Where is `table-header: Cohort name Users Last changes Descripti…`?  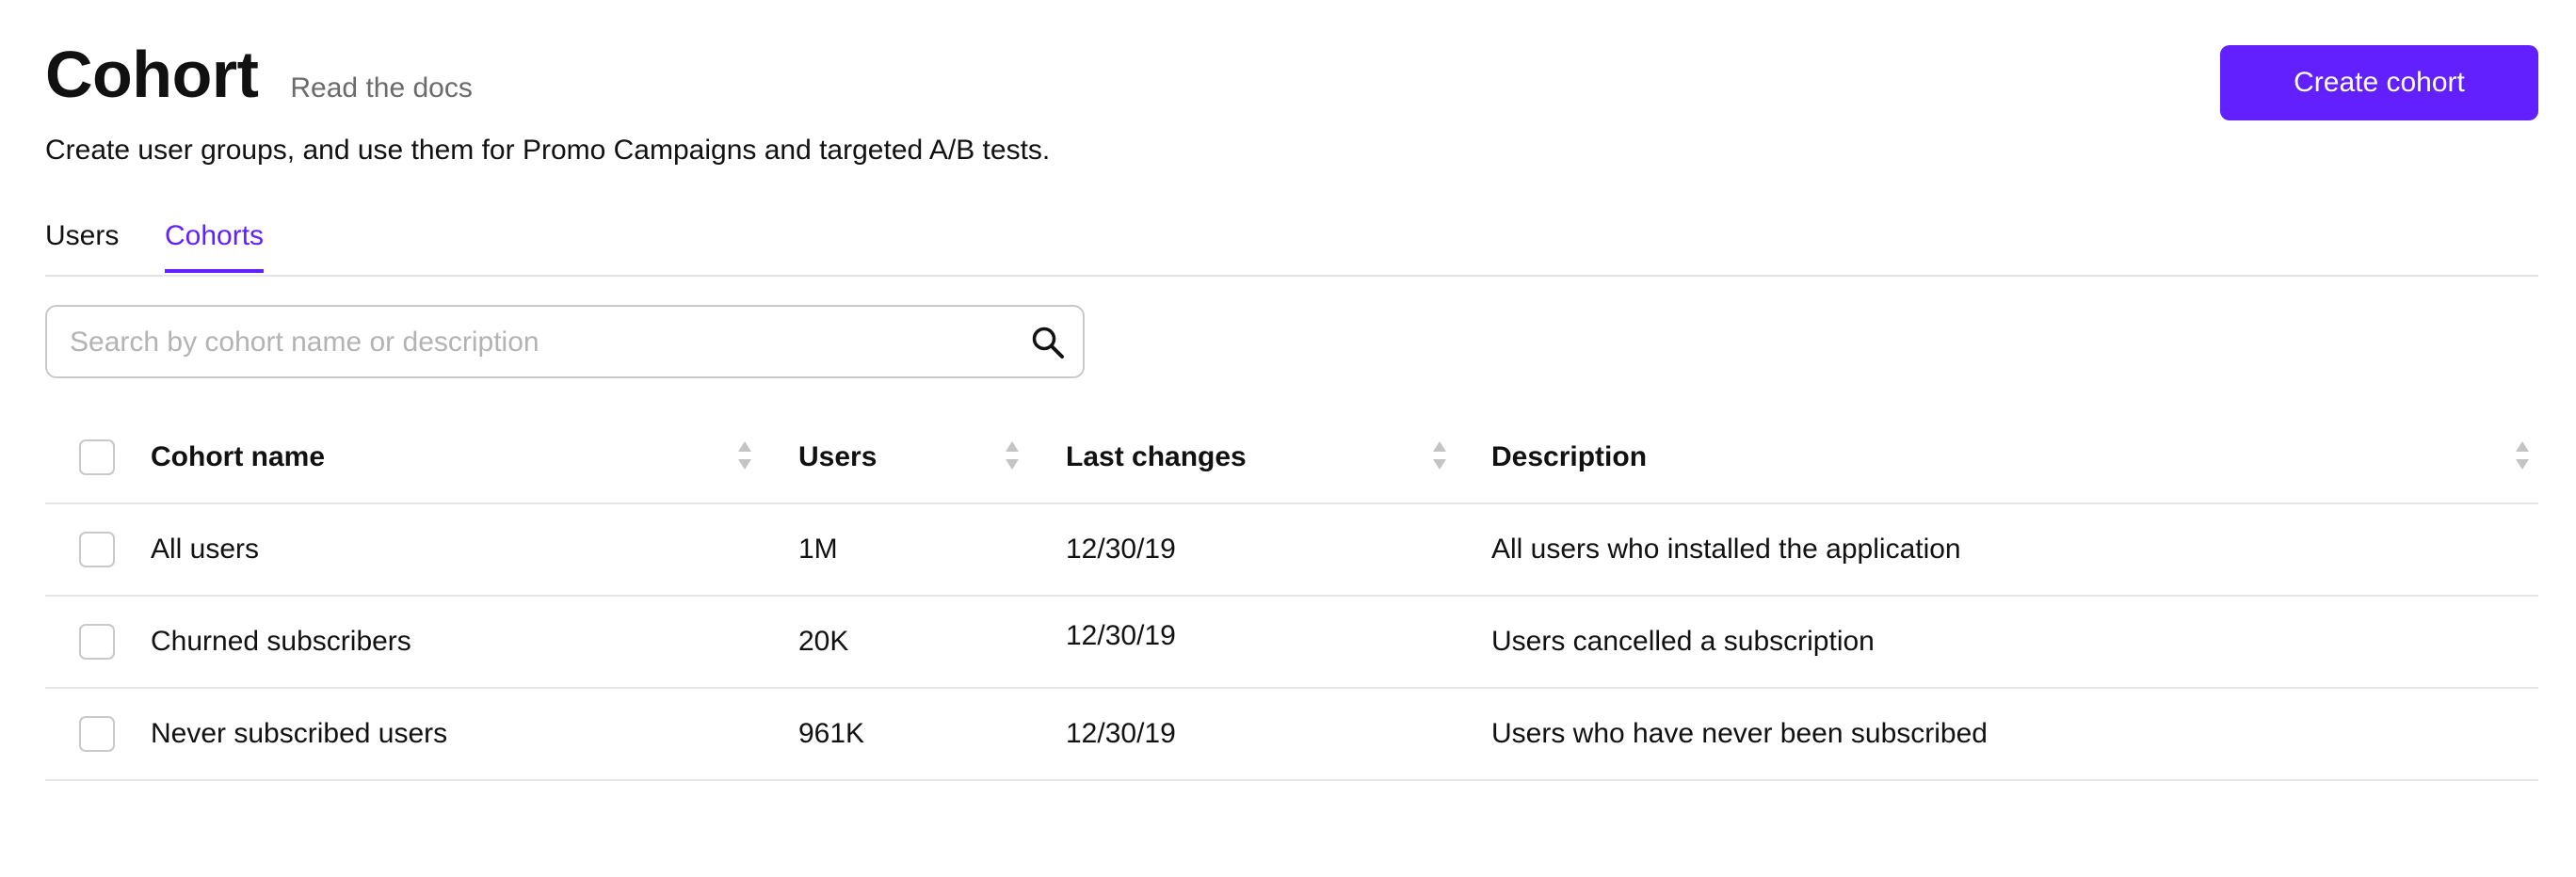 table-header: Cohort name Users Last changes Descripti… is located at coordinates (1291, 458).